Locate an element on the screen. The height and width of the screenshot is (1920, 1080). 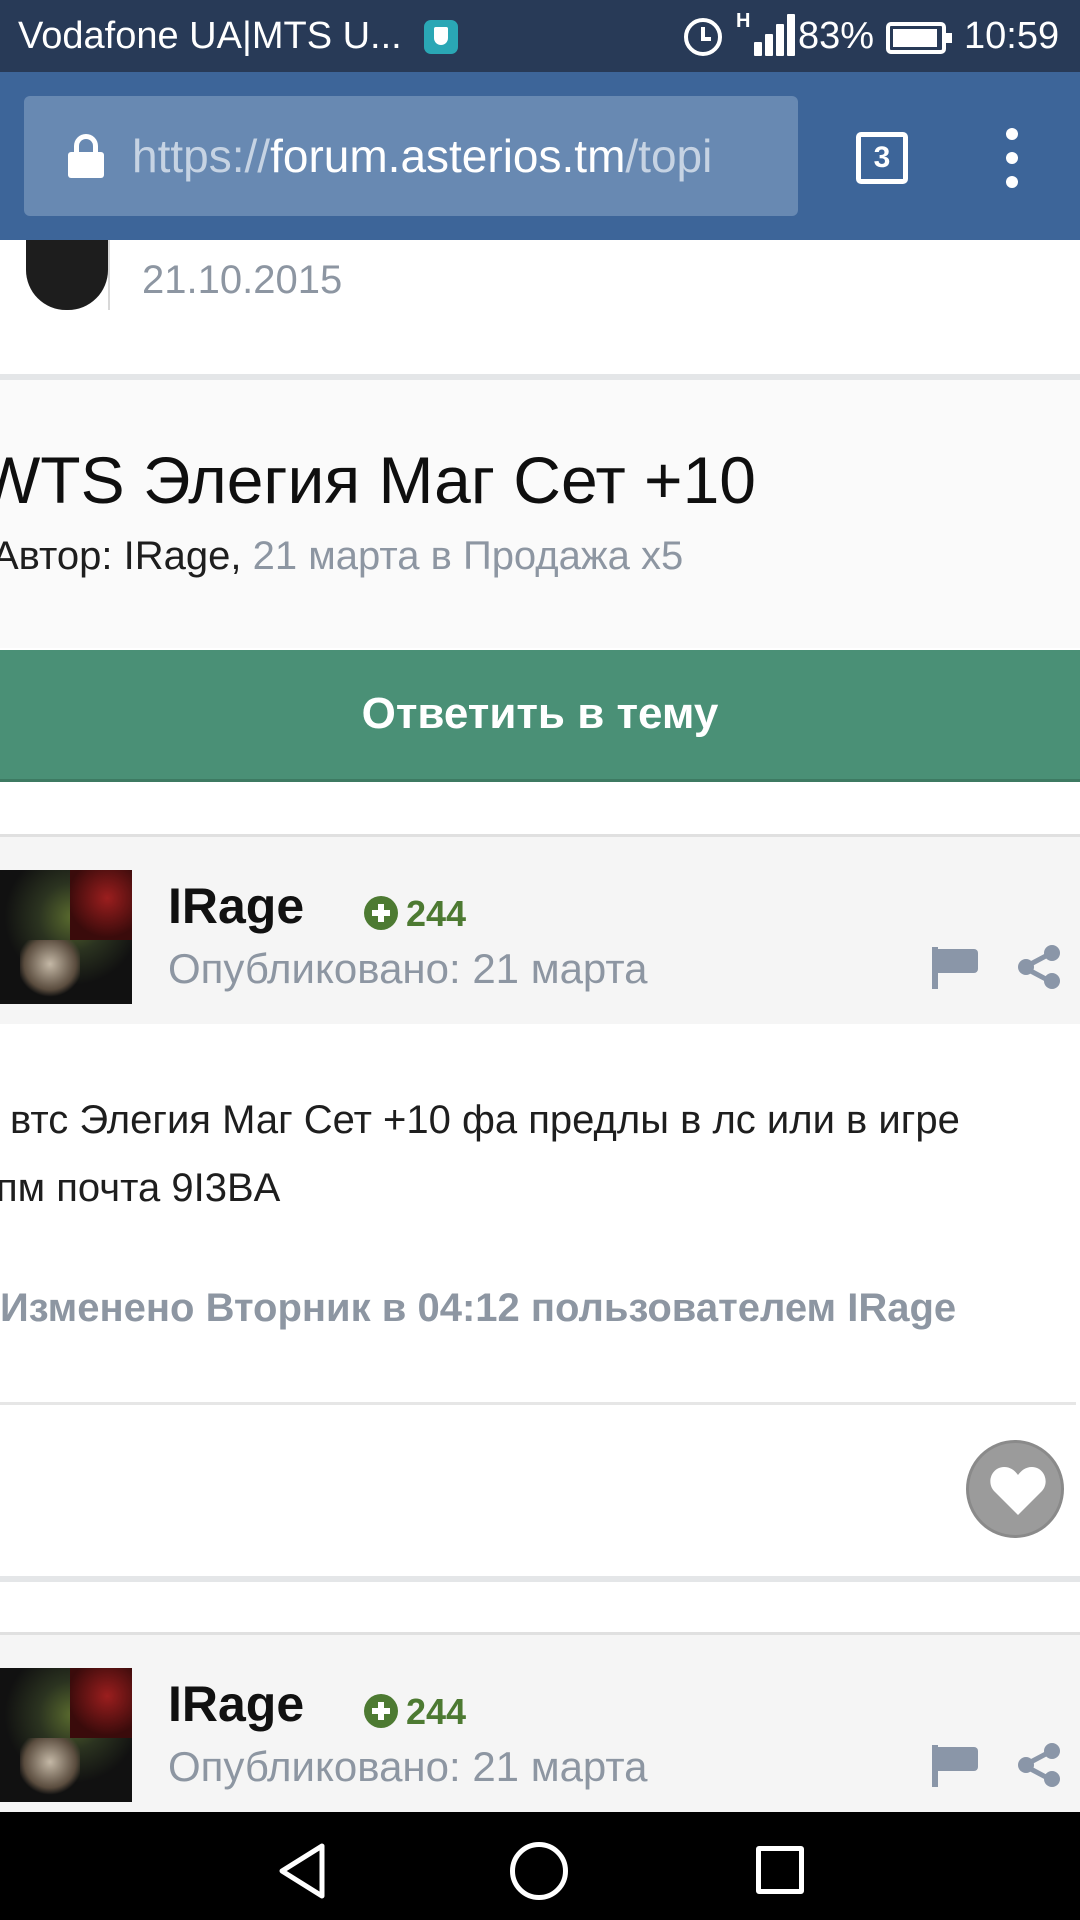
alarm-icon is located at coordinates (703, 37).